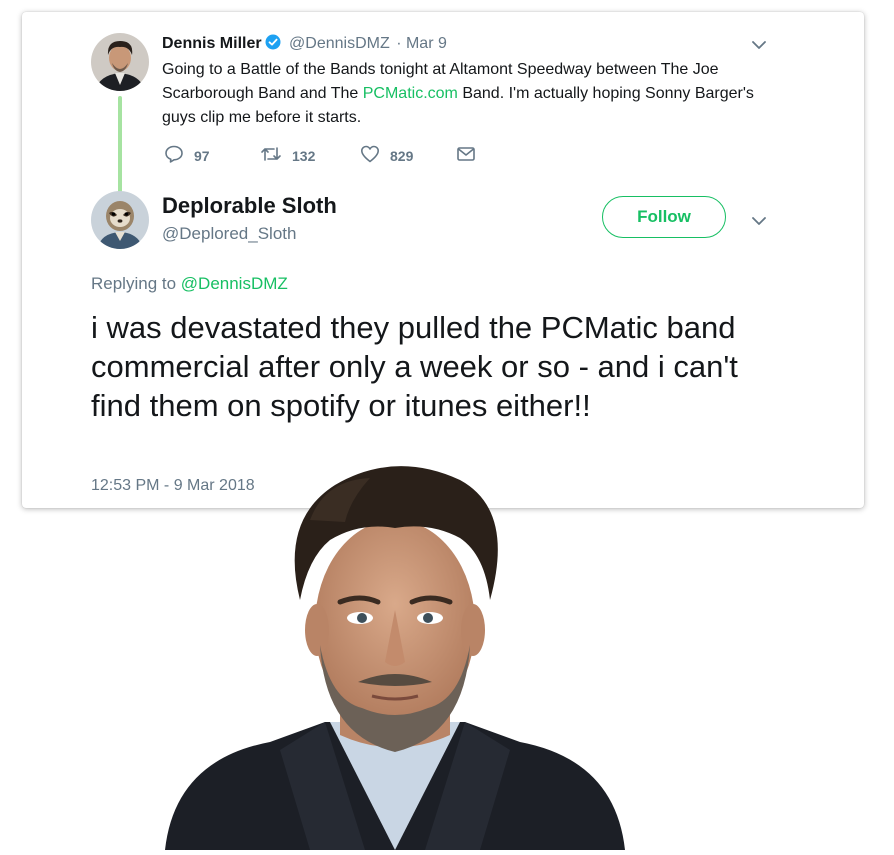 This screenshot has height=855, width=894. What do you see at coordinates (273, 44) in the screenshot?
I see `verified-badge-icon` at bounding box center [273, 44].